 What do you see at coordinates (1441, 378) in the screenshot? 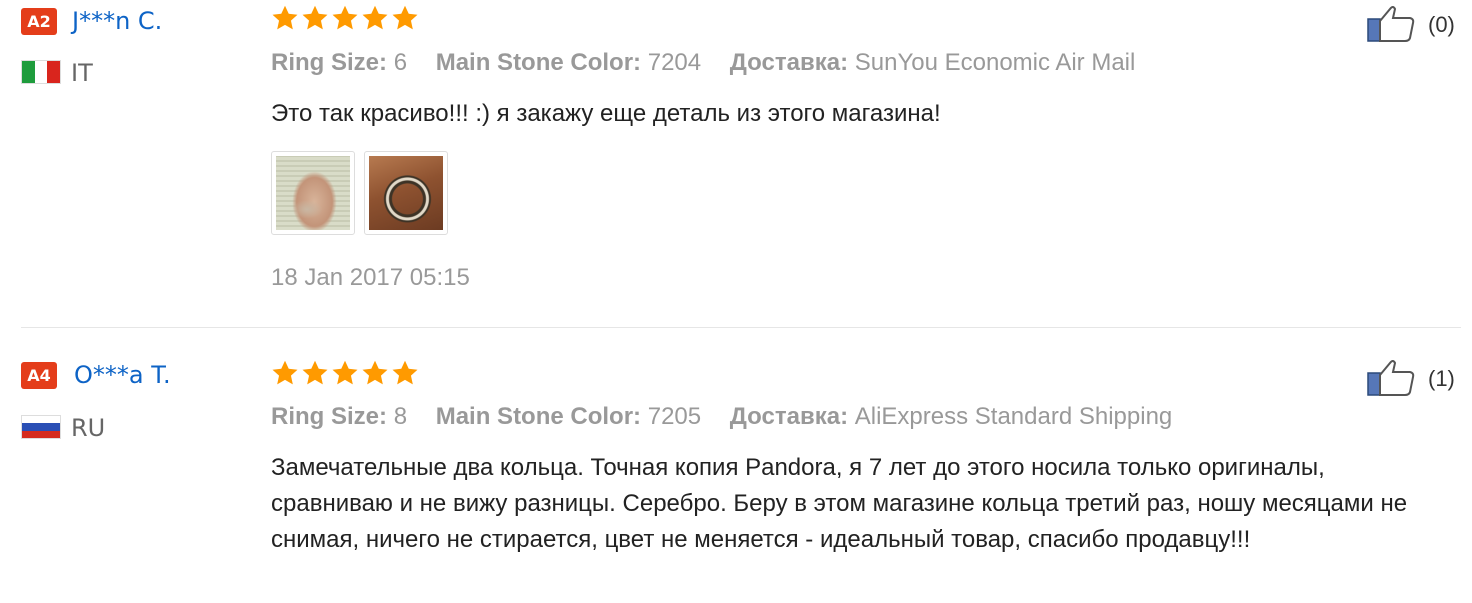
I see `like-count: (1)` at bounding box center [1441, 378].